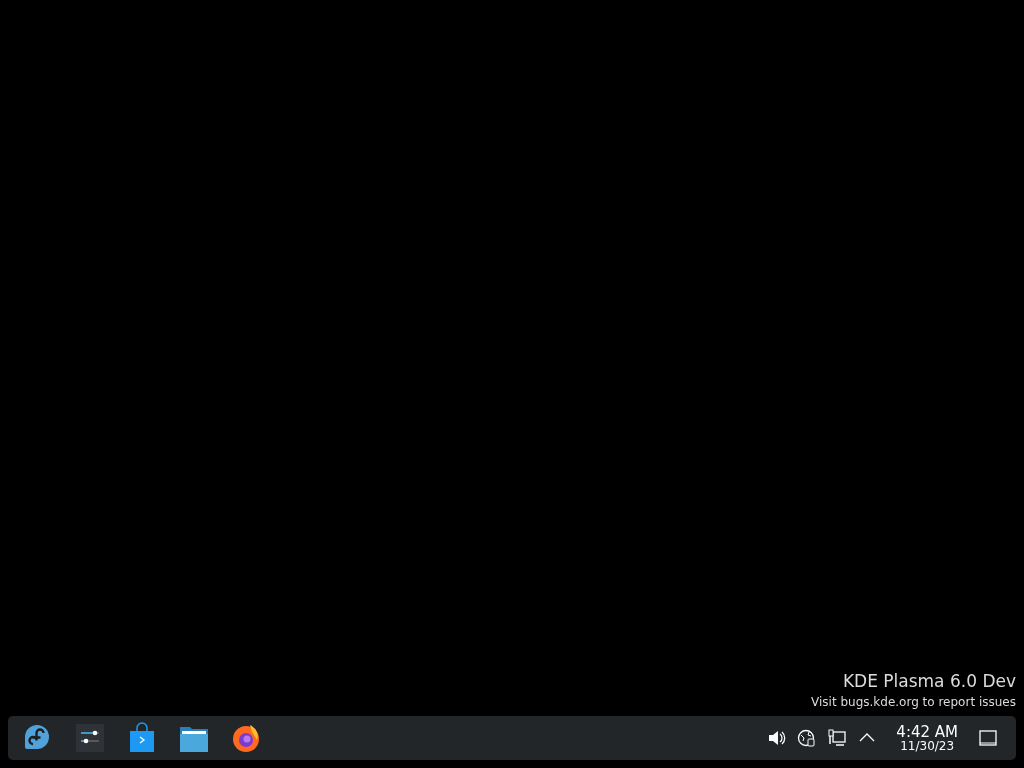 This screenshot has height=768, width=1024. Describe the element at coordinates (837, 738) in the screenshot. I see `computer-icon` at that location.